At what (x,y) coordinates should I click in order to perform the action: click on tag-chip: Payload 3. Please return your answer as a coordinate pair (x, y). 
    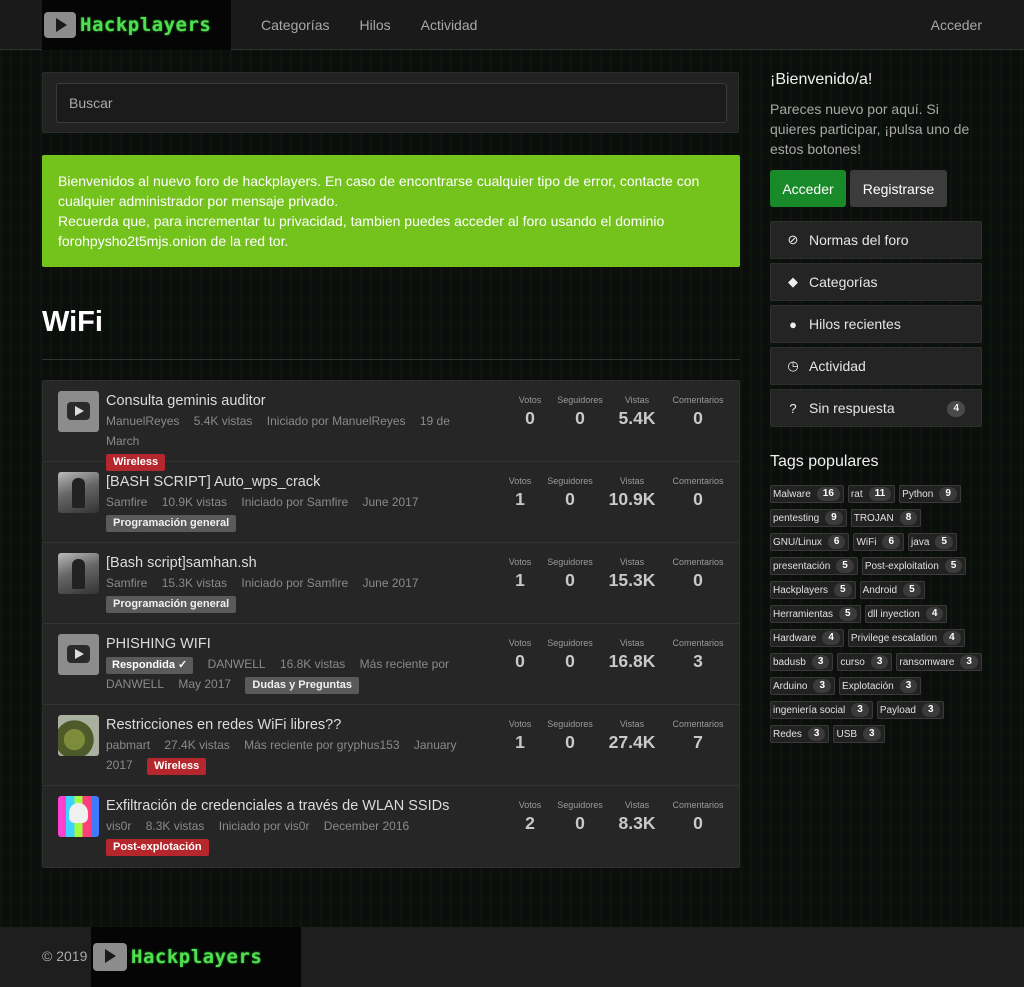
    Looking at the image, I should click on (910, 710).